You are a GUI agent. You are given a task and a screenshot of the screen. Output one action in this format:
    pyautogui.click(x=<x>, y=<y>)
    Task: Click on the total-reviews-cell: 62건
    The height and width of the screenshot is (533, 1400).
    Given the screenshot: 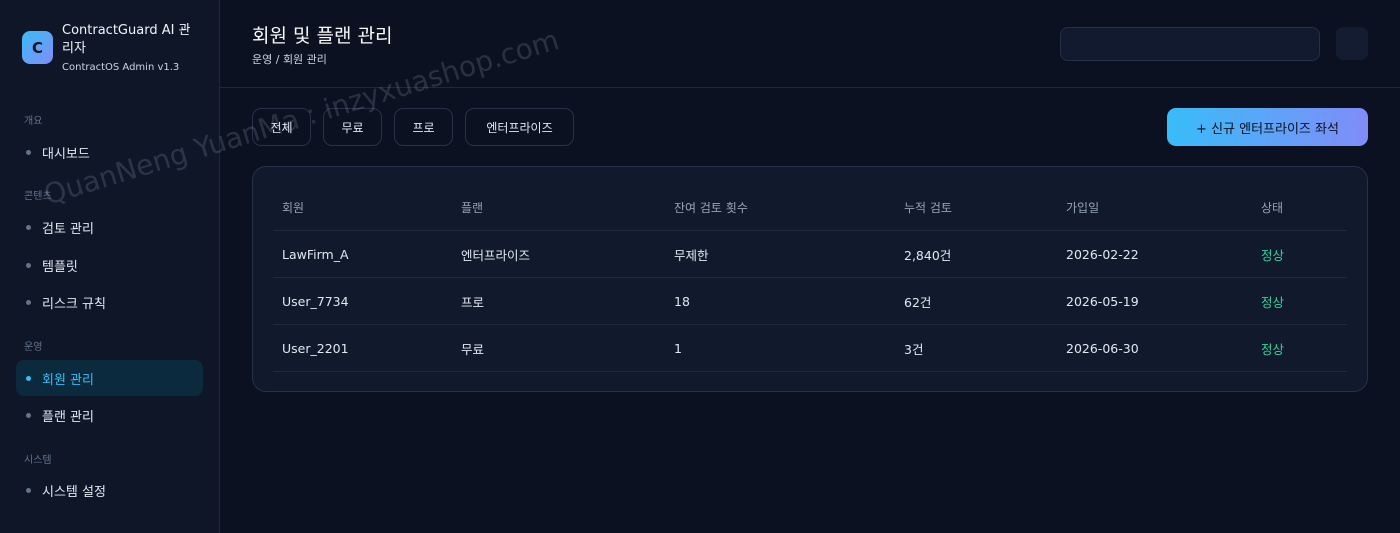 What is the action you would take?
    pyautogui.click(x=918, y=302)
    